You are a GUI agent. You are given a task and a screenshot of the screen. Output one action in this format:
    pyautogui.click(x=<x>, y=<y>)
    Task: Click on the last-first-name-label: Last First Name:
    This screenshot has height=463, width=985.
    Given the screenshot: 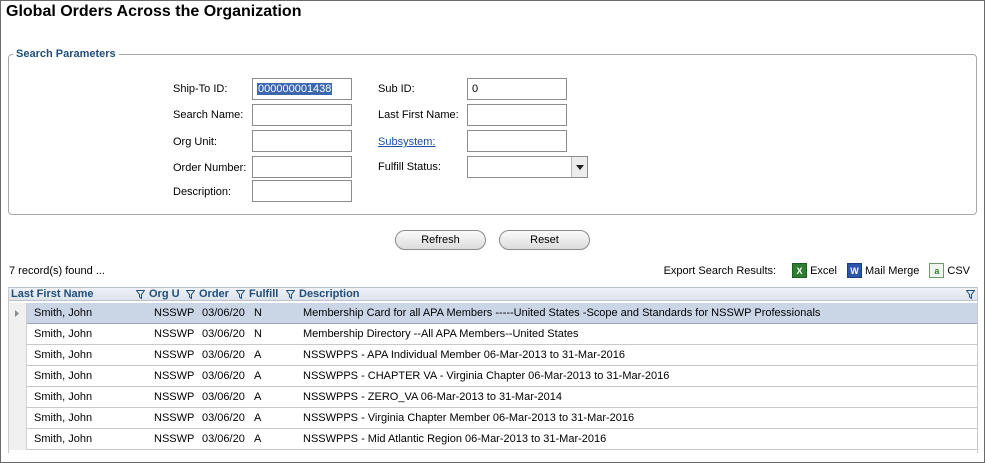 What is the action you would take?
    pyautogui.click(x=418, y=115)
    